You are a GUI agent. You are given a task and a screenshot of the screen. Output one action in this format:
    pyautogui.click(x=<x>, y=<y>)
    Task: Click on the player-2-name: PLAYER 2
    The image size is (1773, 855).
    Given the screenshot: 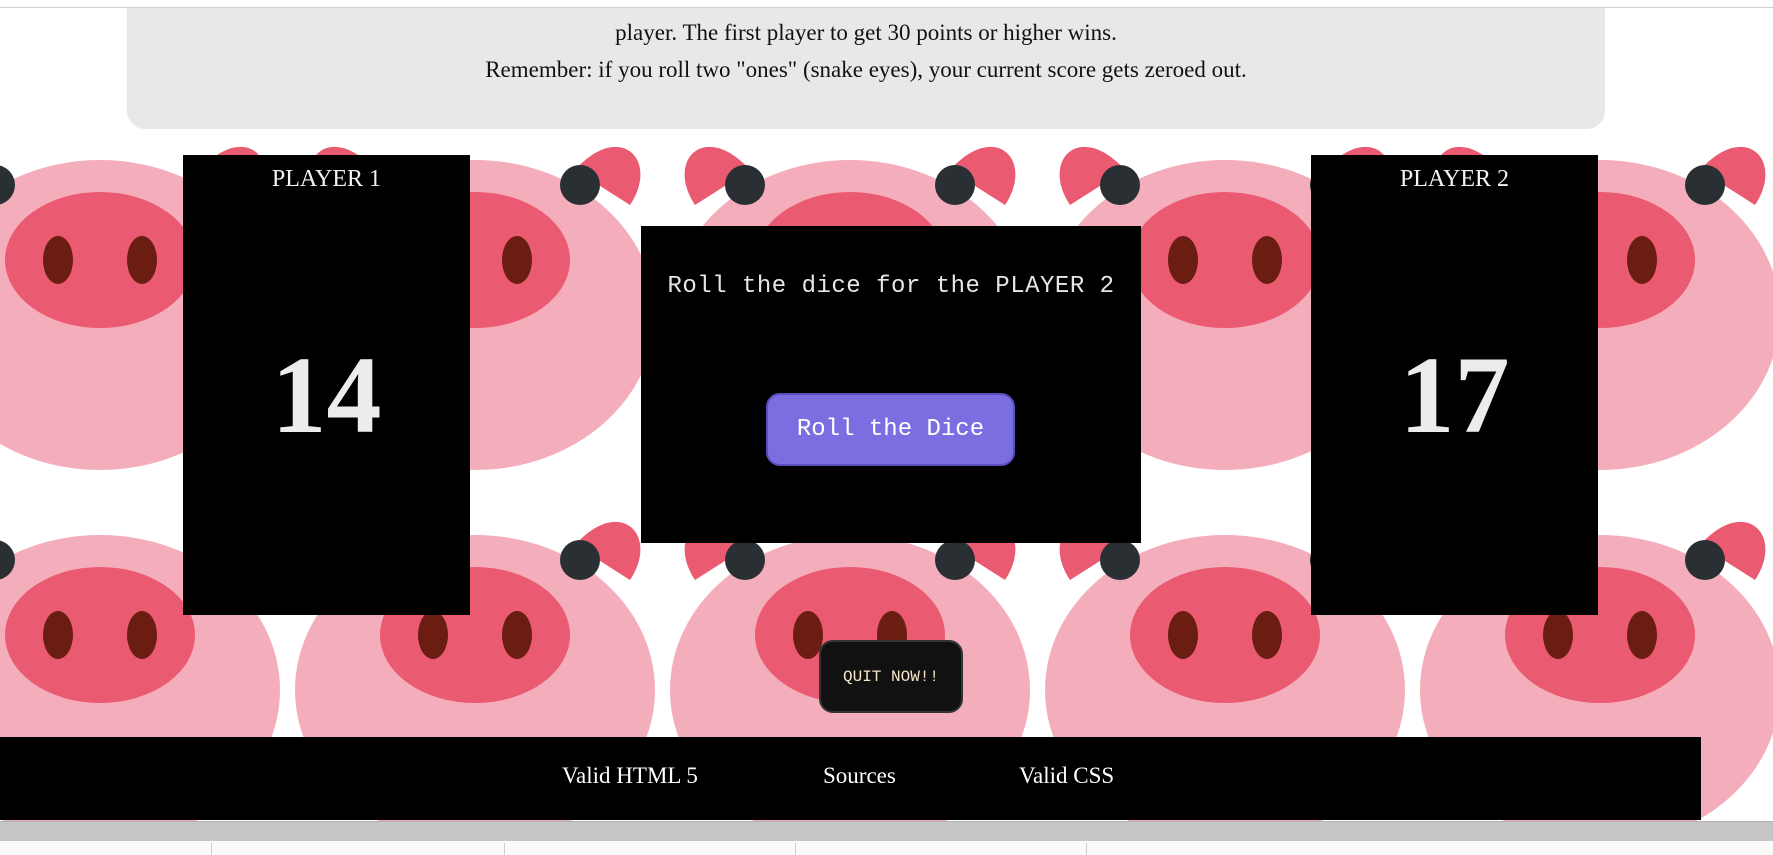 What is the action you would take?
    pyautogui.click(x=1454, y=179)
    